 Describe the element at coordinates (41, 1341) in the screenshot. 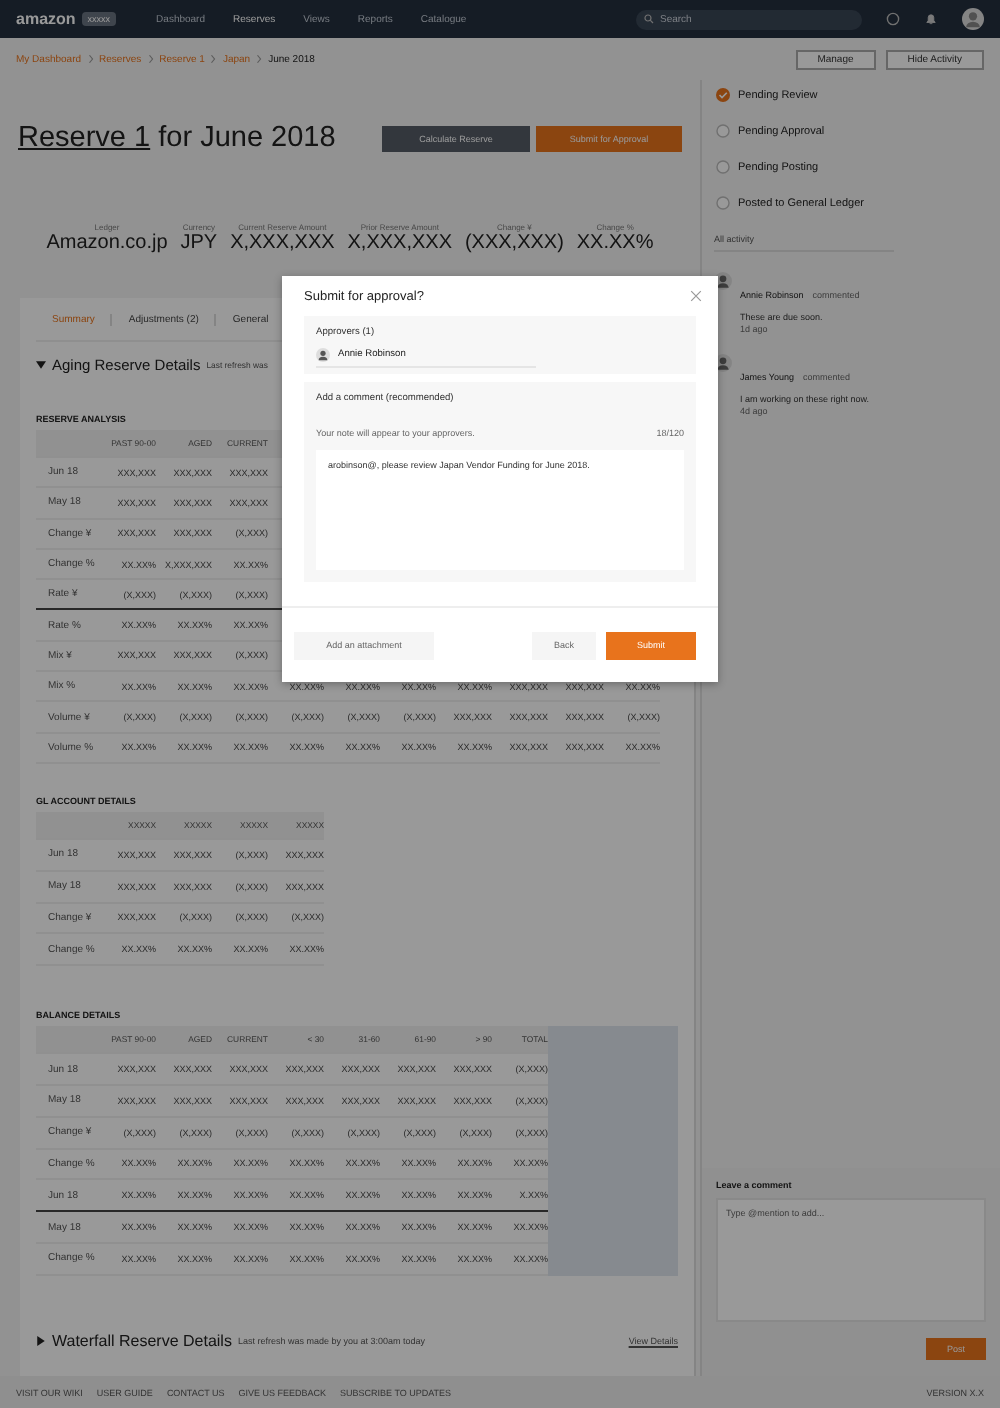

I see `expand-icon` at that location.